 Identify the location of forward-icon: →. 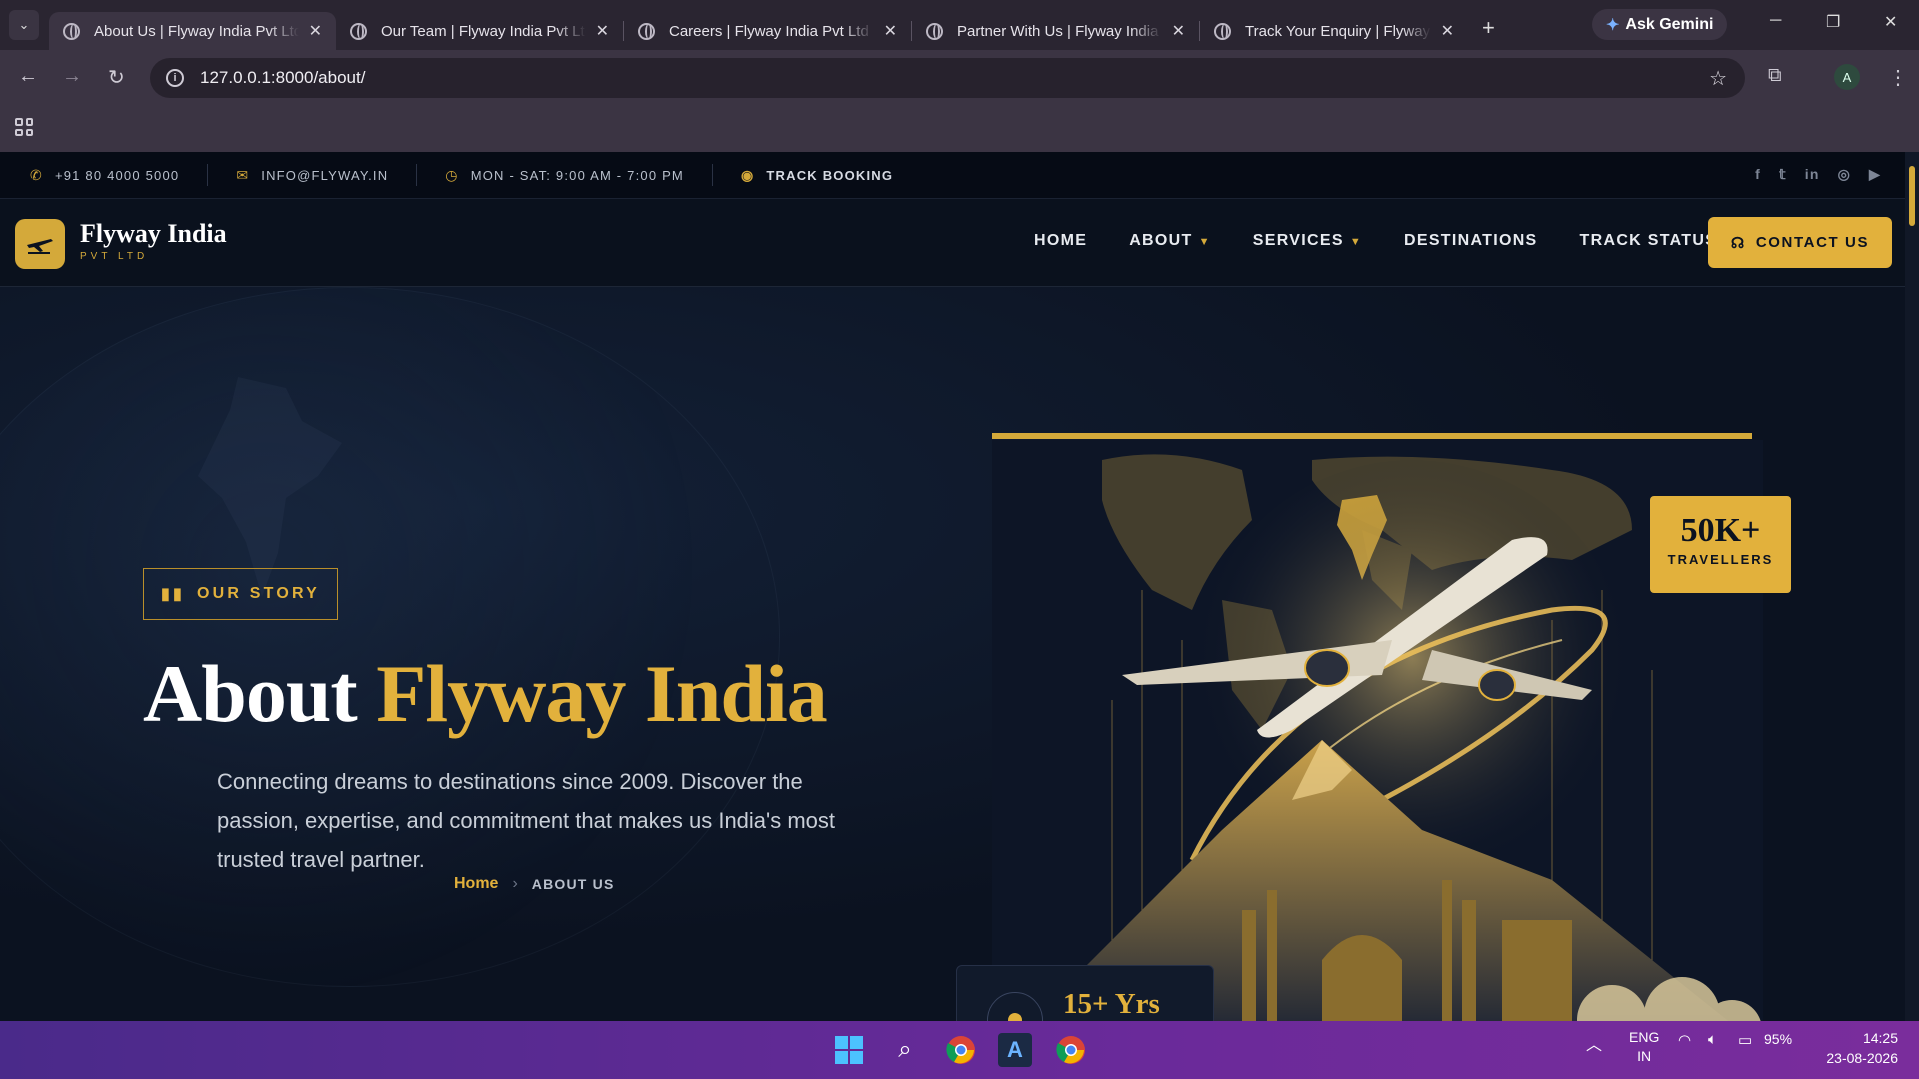
(72, 76).